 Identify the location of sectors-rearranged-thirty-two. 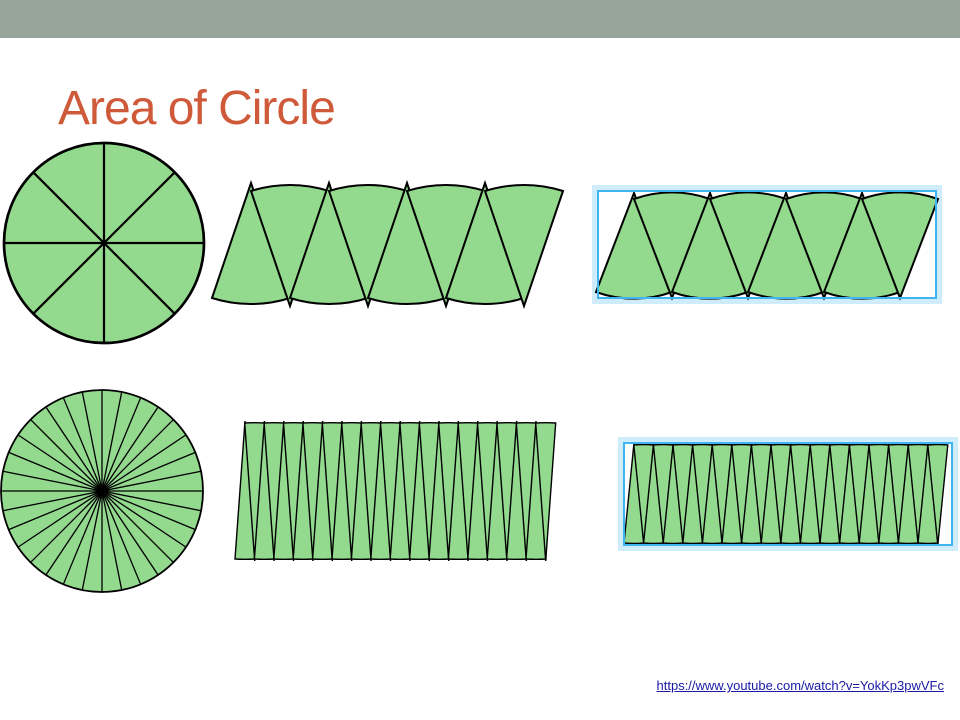
(395, 491).